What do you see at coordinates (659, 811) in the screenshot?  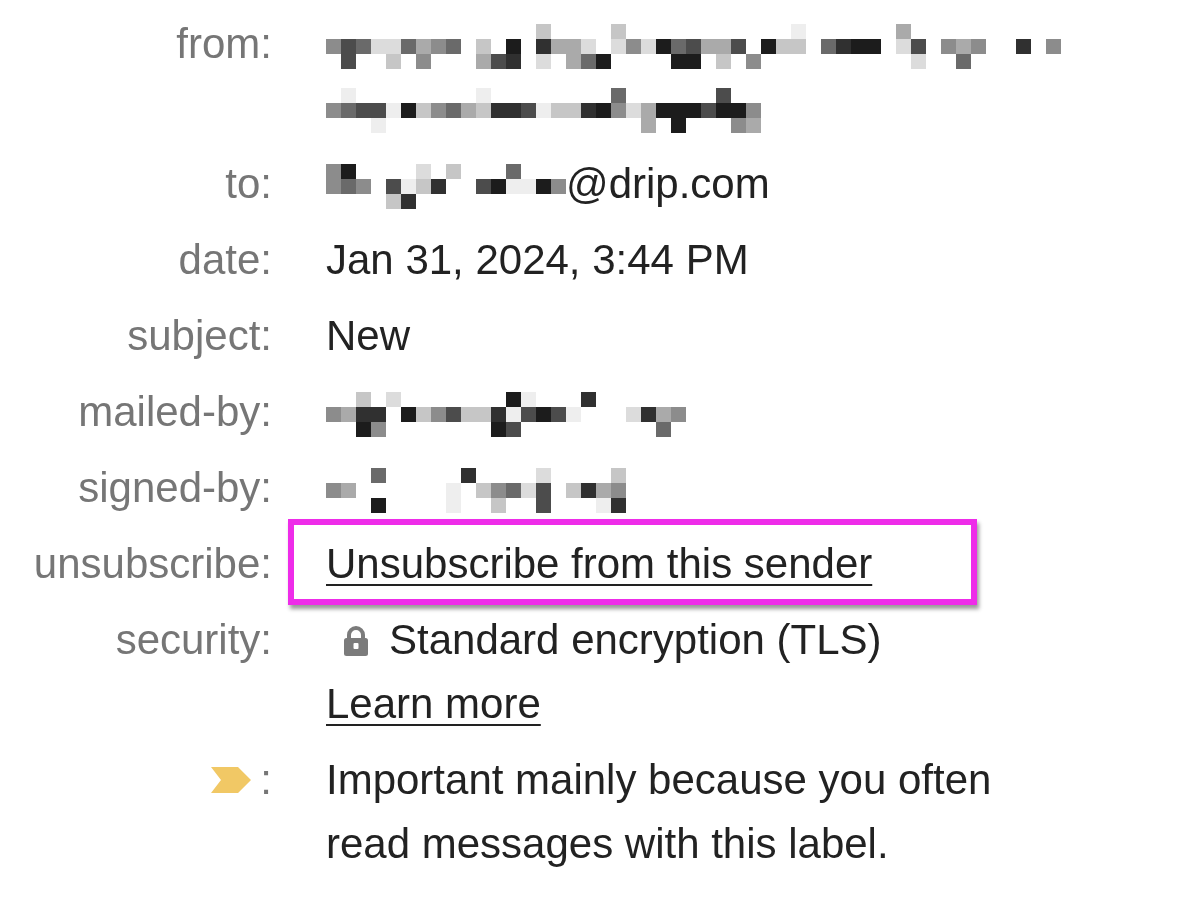 I see `value-text: Important mainly because you often read messages with this label.` at bounding box center [659, 811].